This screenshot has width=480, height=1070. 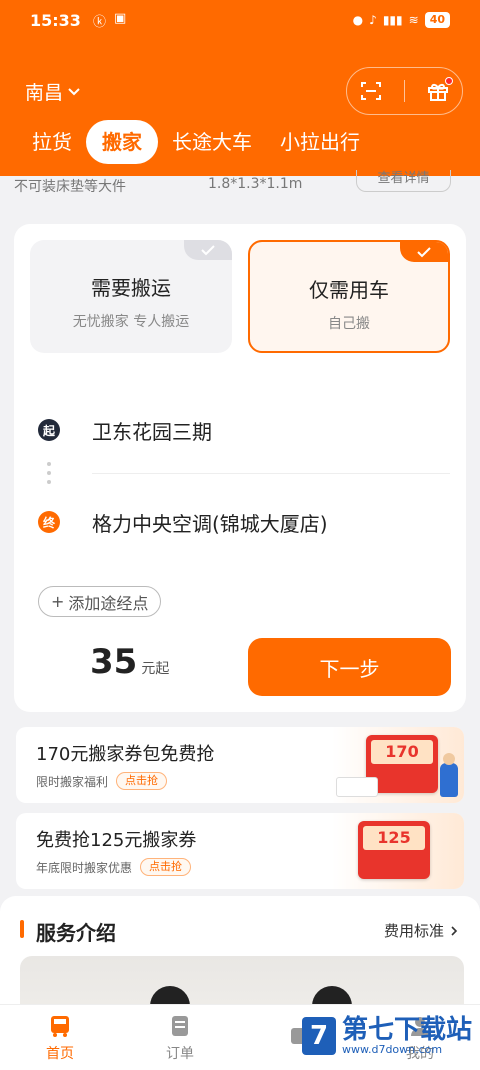 I want to click on promo-card: 170元搬家券包免费抢 限时搬家福利 点击抢 170, so click(x=240, y=765).